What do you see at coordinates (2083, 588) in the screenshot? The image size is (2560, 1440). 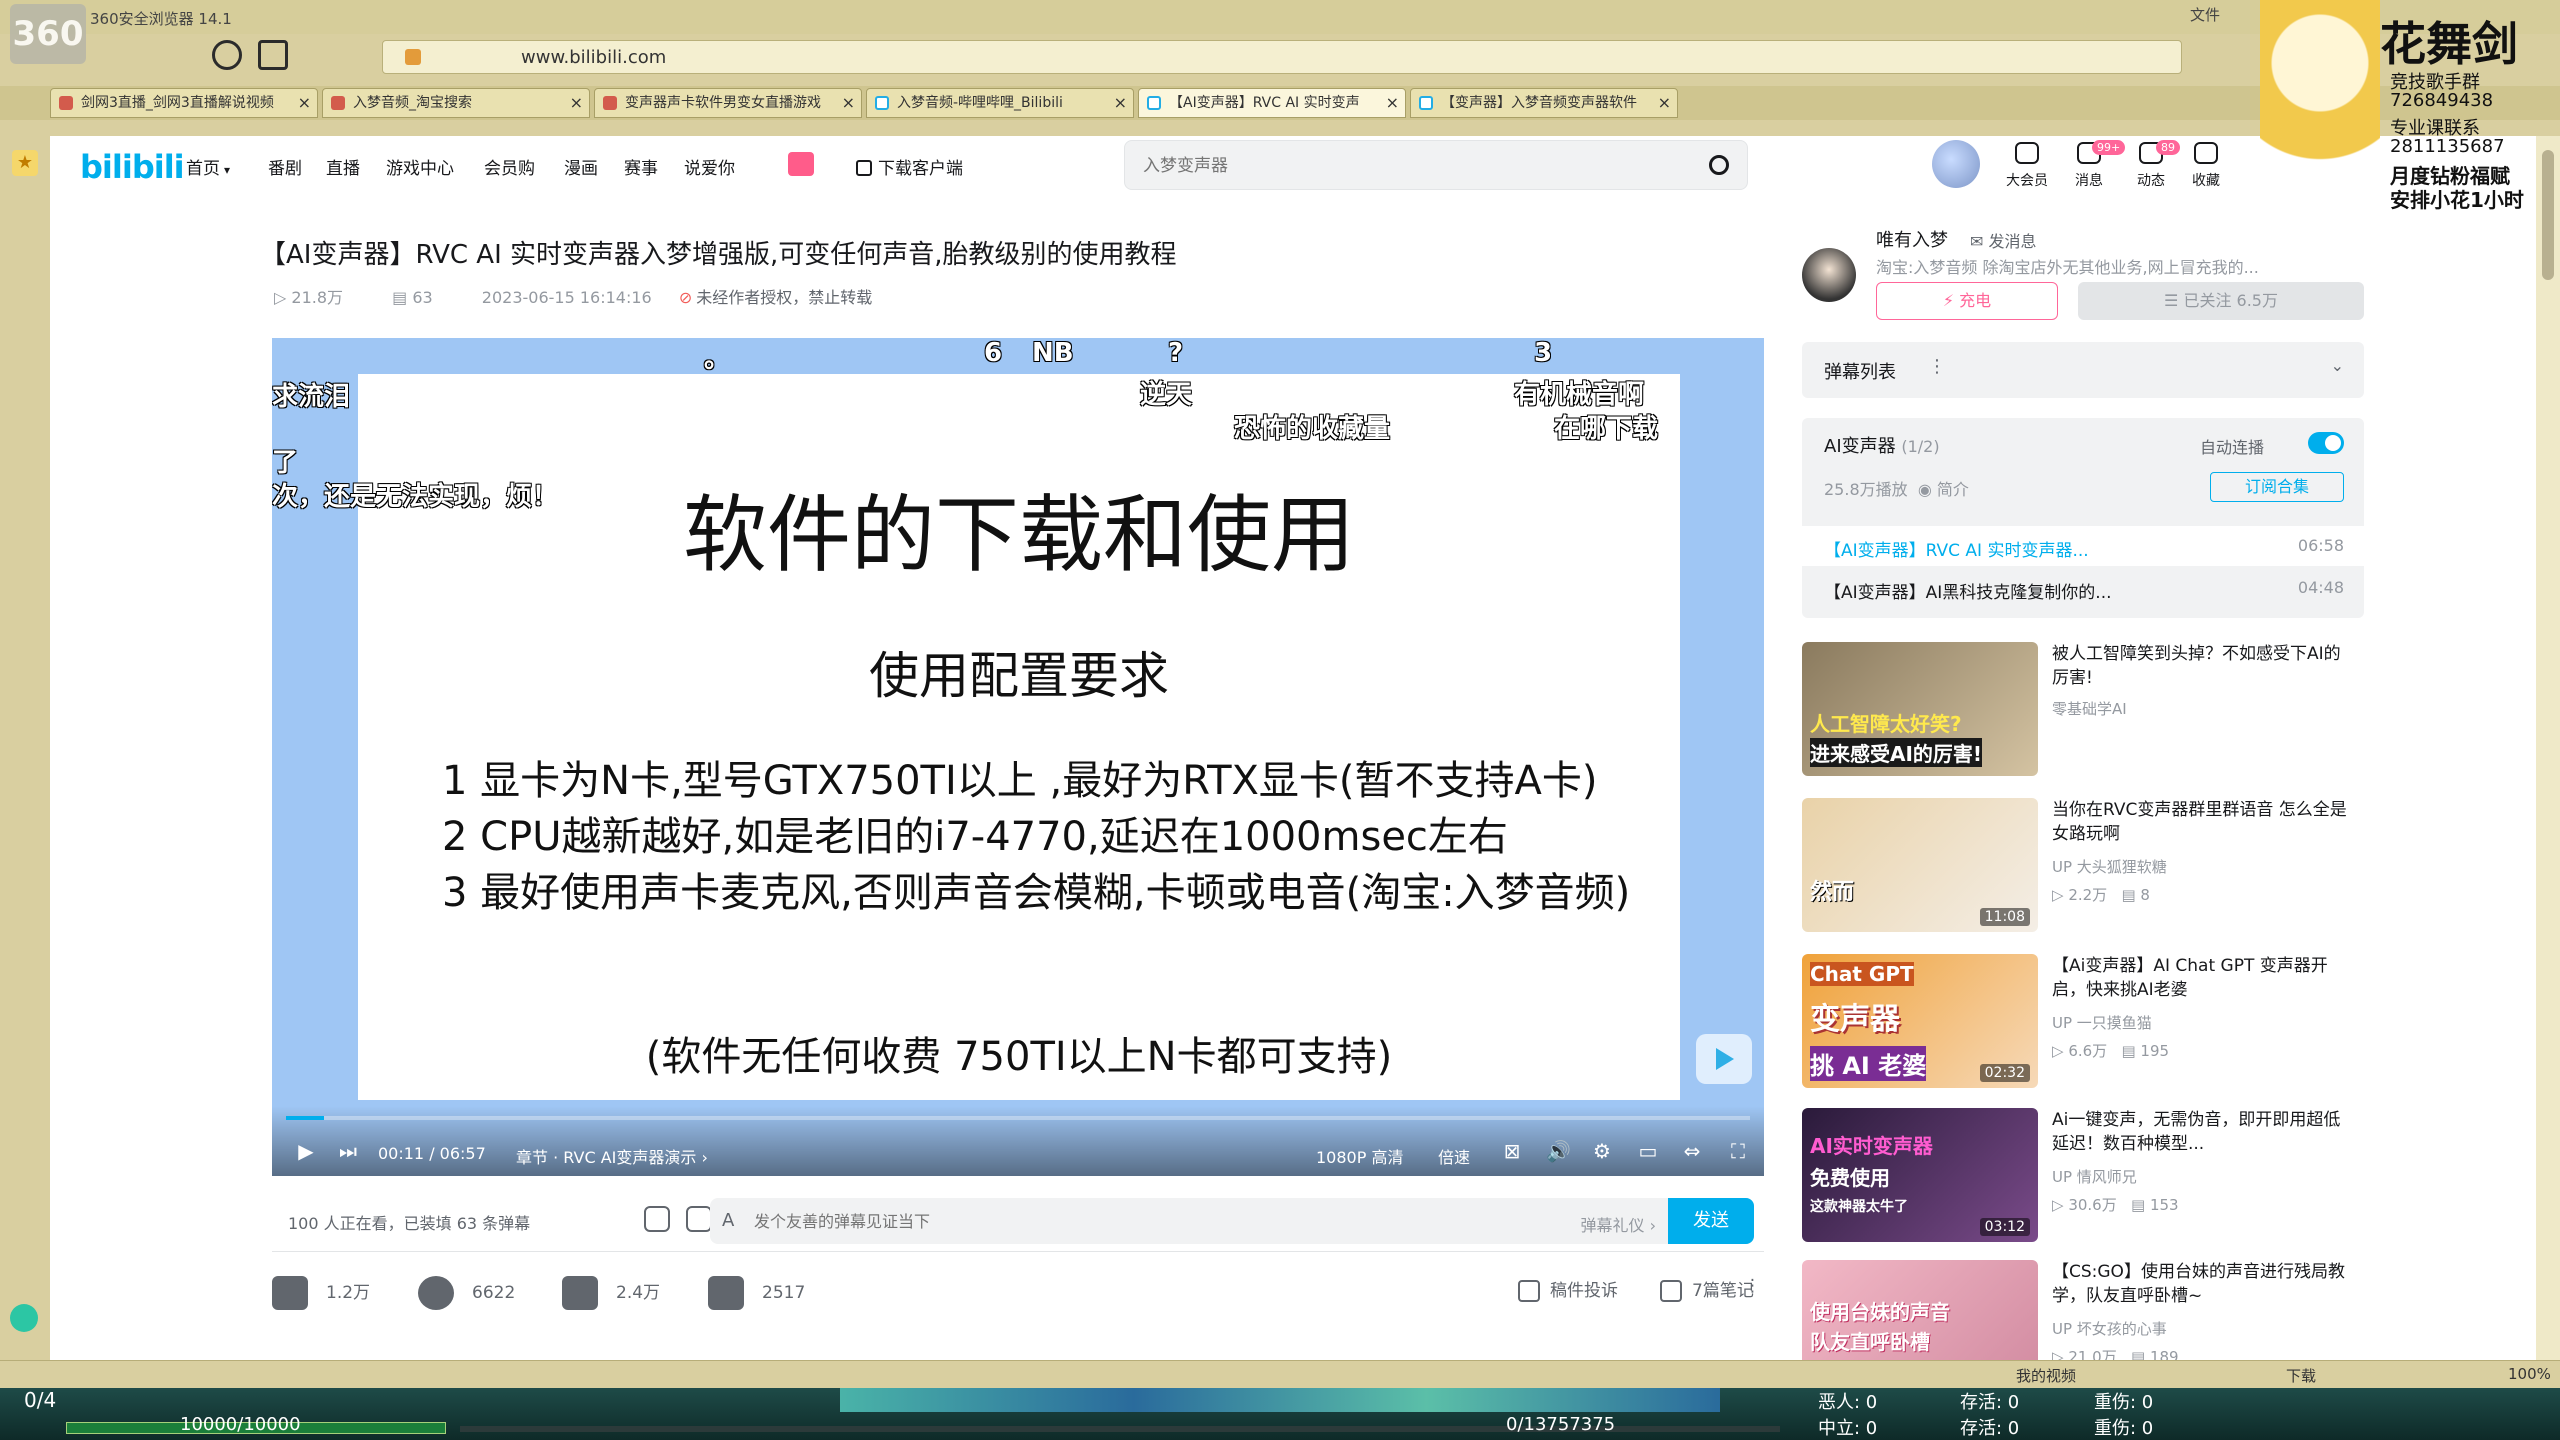 I see `collection-episode: 【AI变声器】AI黑科技克隆复制你的... 04:48` at bounding box center [2083, 588].